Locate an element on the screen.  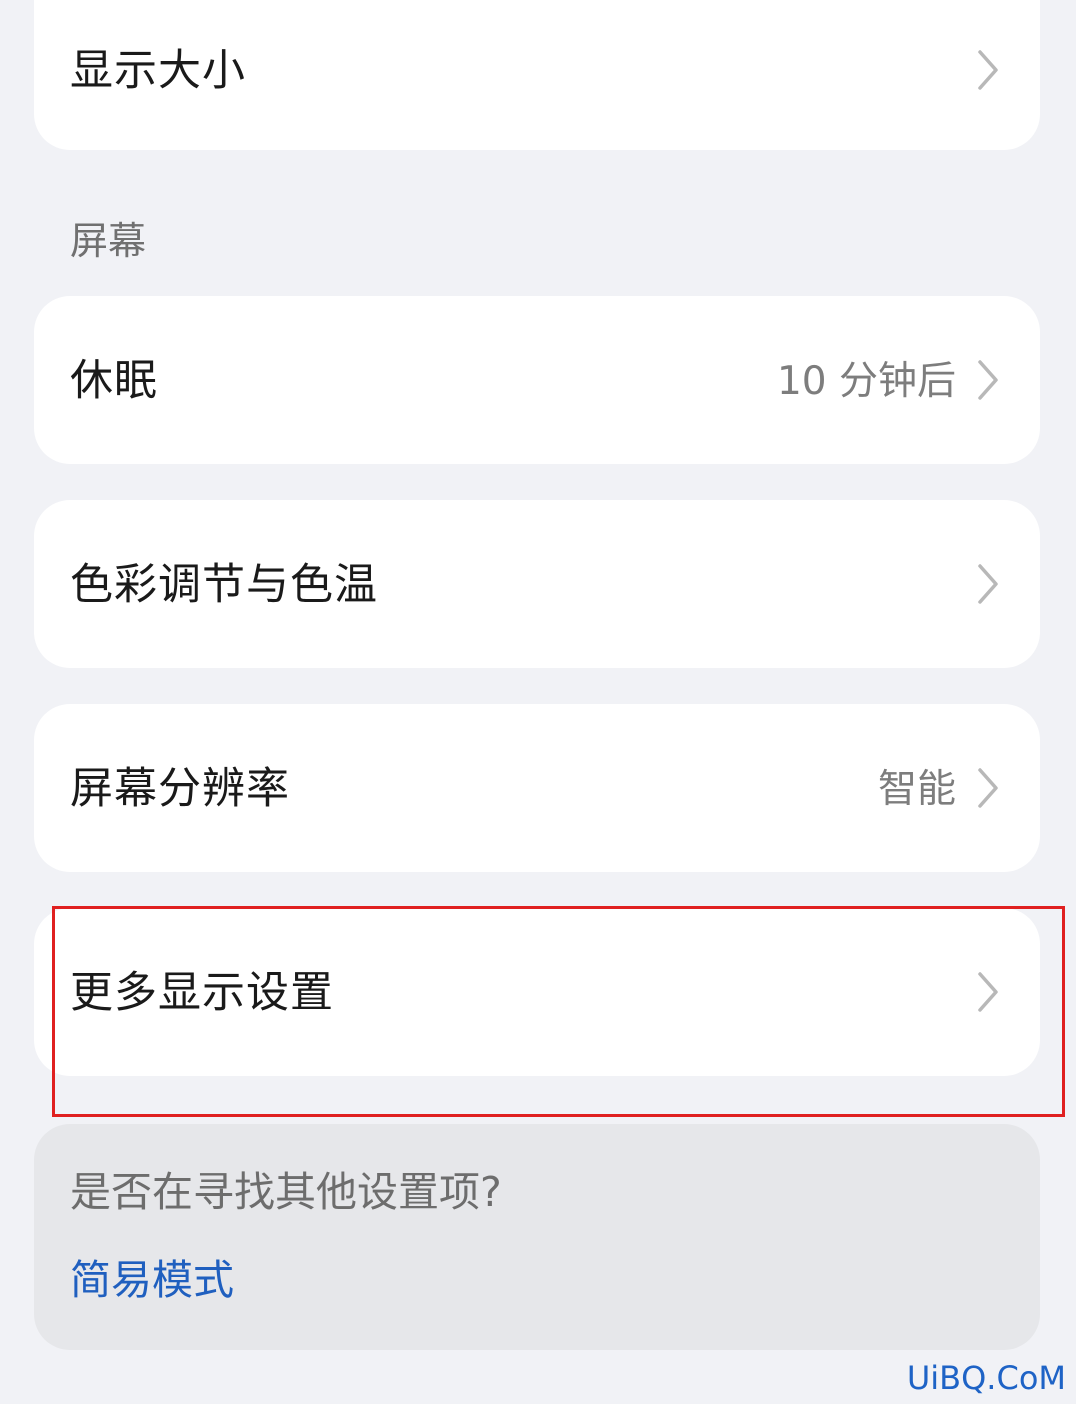
sleep-value: 10 分钟后 is located at coordinates (866, 381).